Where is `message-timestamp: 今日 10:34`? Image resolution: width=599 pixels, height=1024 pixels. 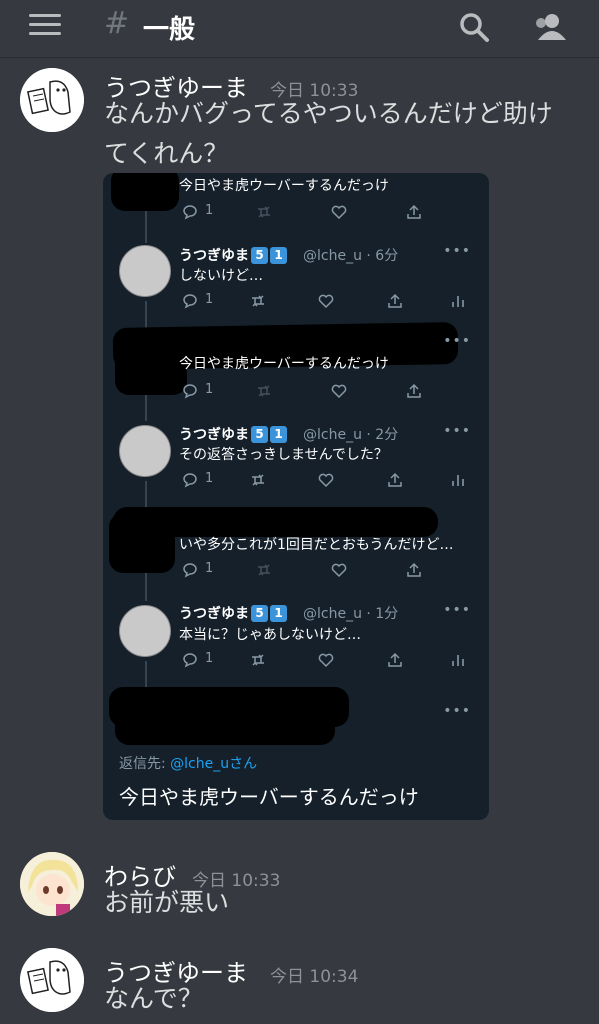
message-timestamp: 今日 10:34 is located at coordinates (314, 977).